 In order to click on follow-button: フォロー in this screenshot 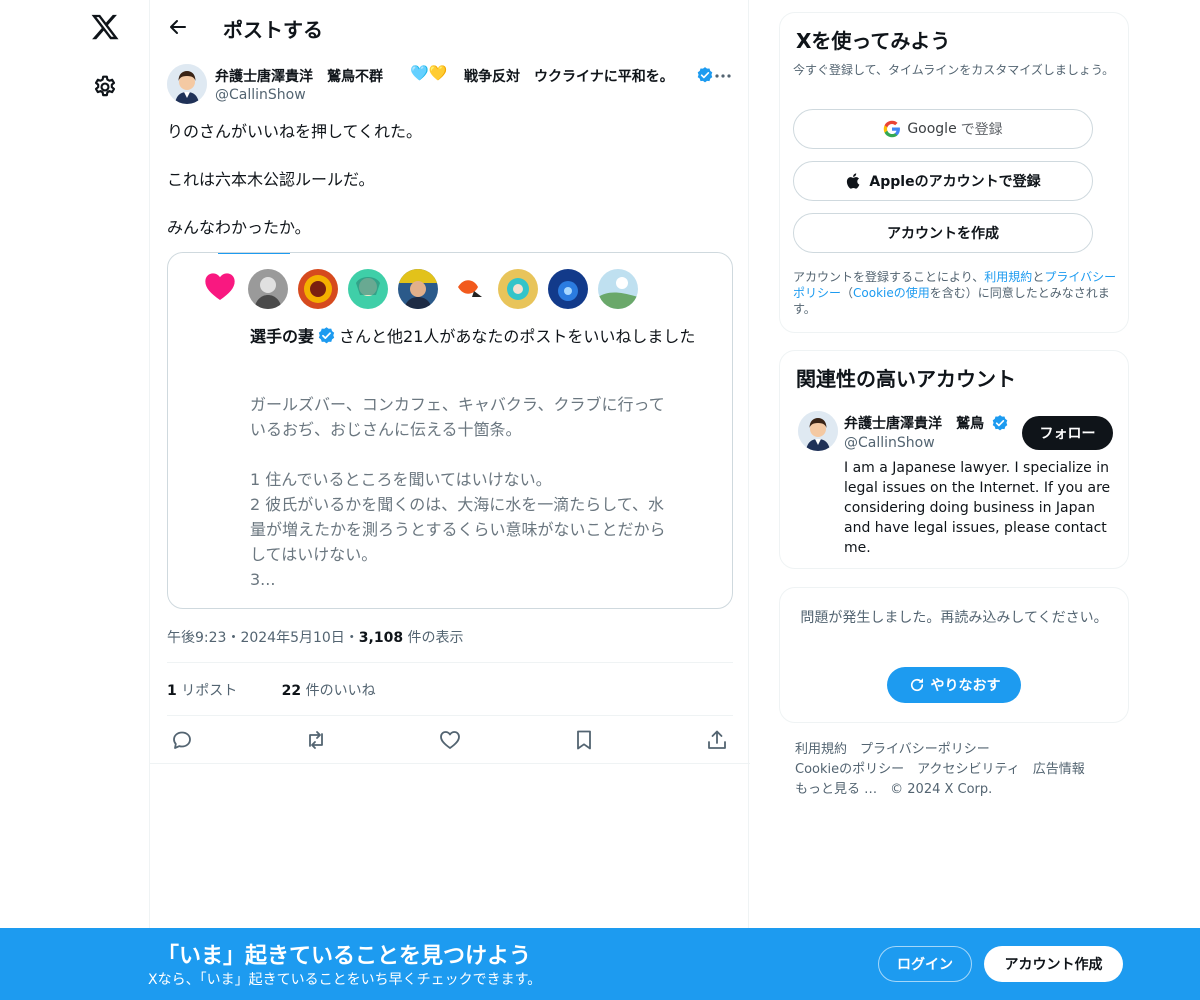, I will do `click(1067, 433)`.